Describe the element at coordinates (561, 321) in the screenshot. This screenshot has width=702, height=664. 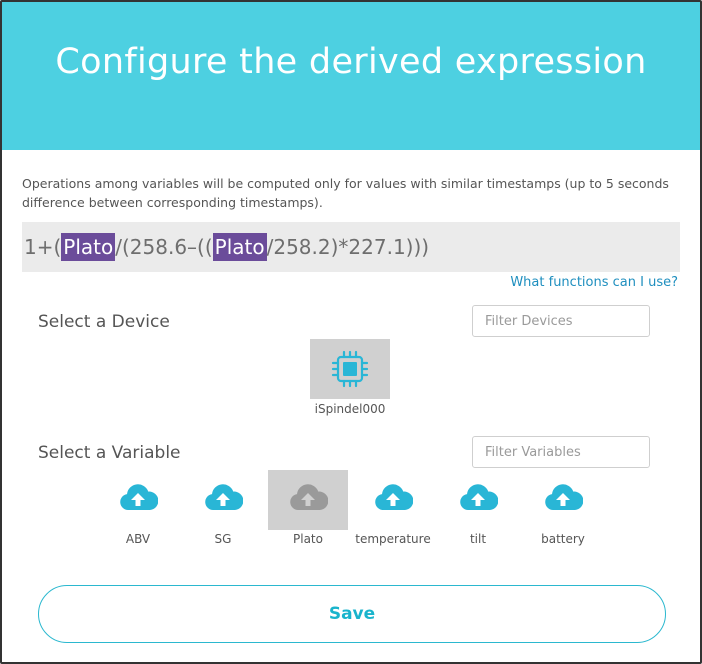
I see `filter-devices-input` at that location.